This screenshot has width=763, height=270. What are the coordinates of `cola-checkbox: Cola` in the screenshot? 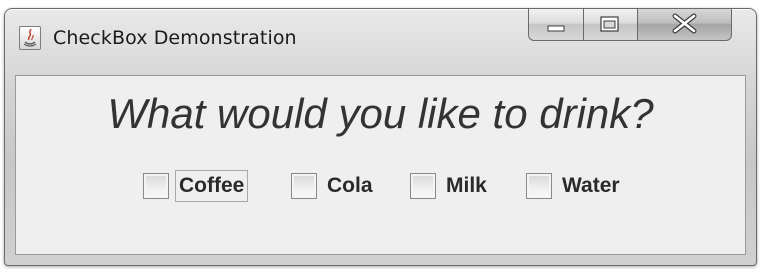 It's located at (334, 186).